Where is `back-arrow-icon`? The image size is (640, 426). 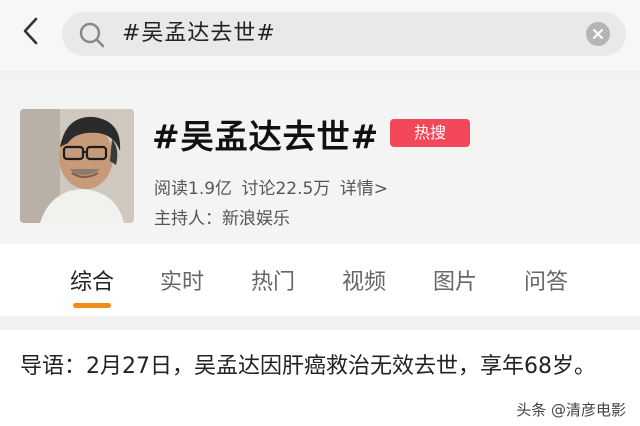
back-arrow-icon is located at coordinates (30, 31).